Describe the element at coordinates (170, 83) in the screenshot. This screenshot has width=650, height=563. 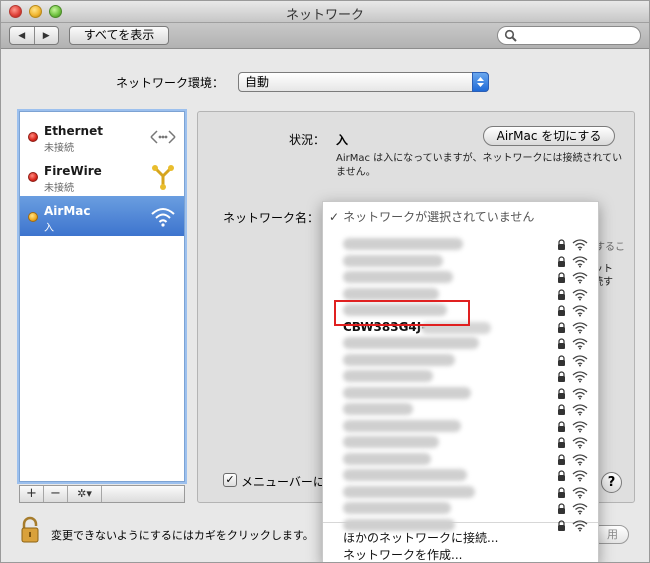
I see `location-label: ネットワーク環境：` at that location.